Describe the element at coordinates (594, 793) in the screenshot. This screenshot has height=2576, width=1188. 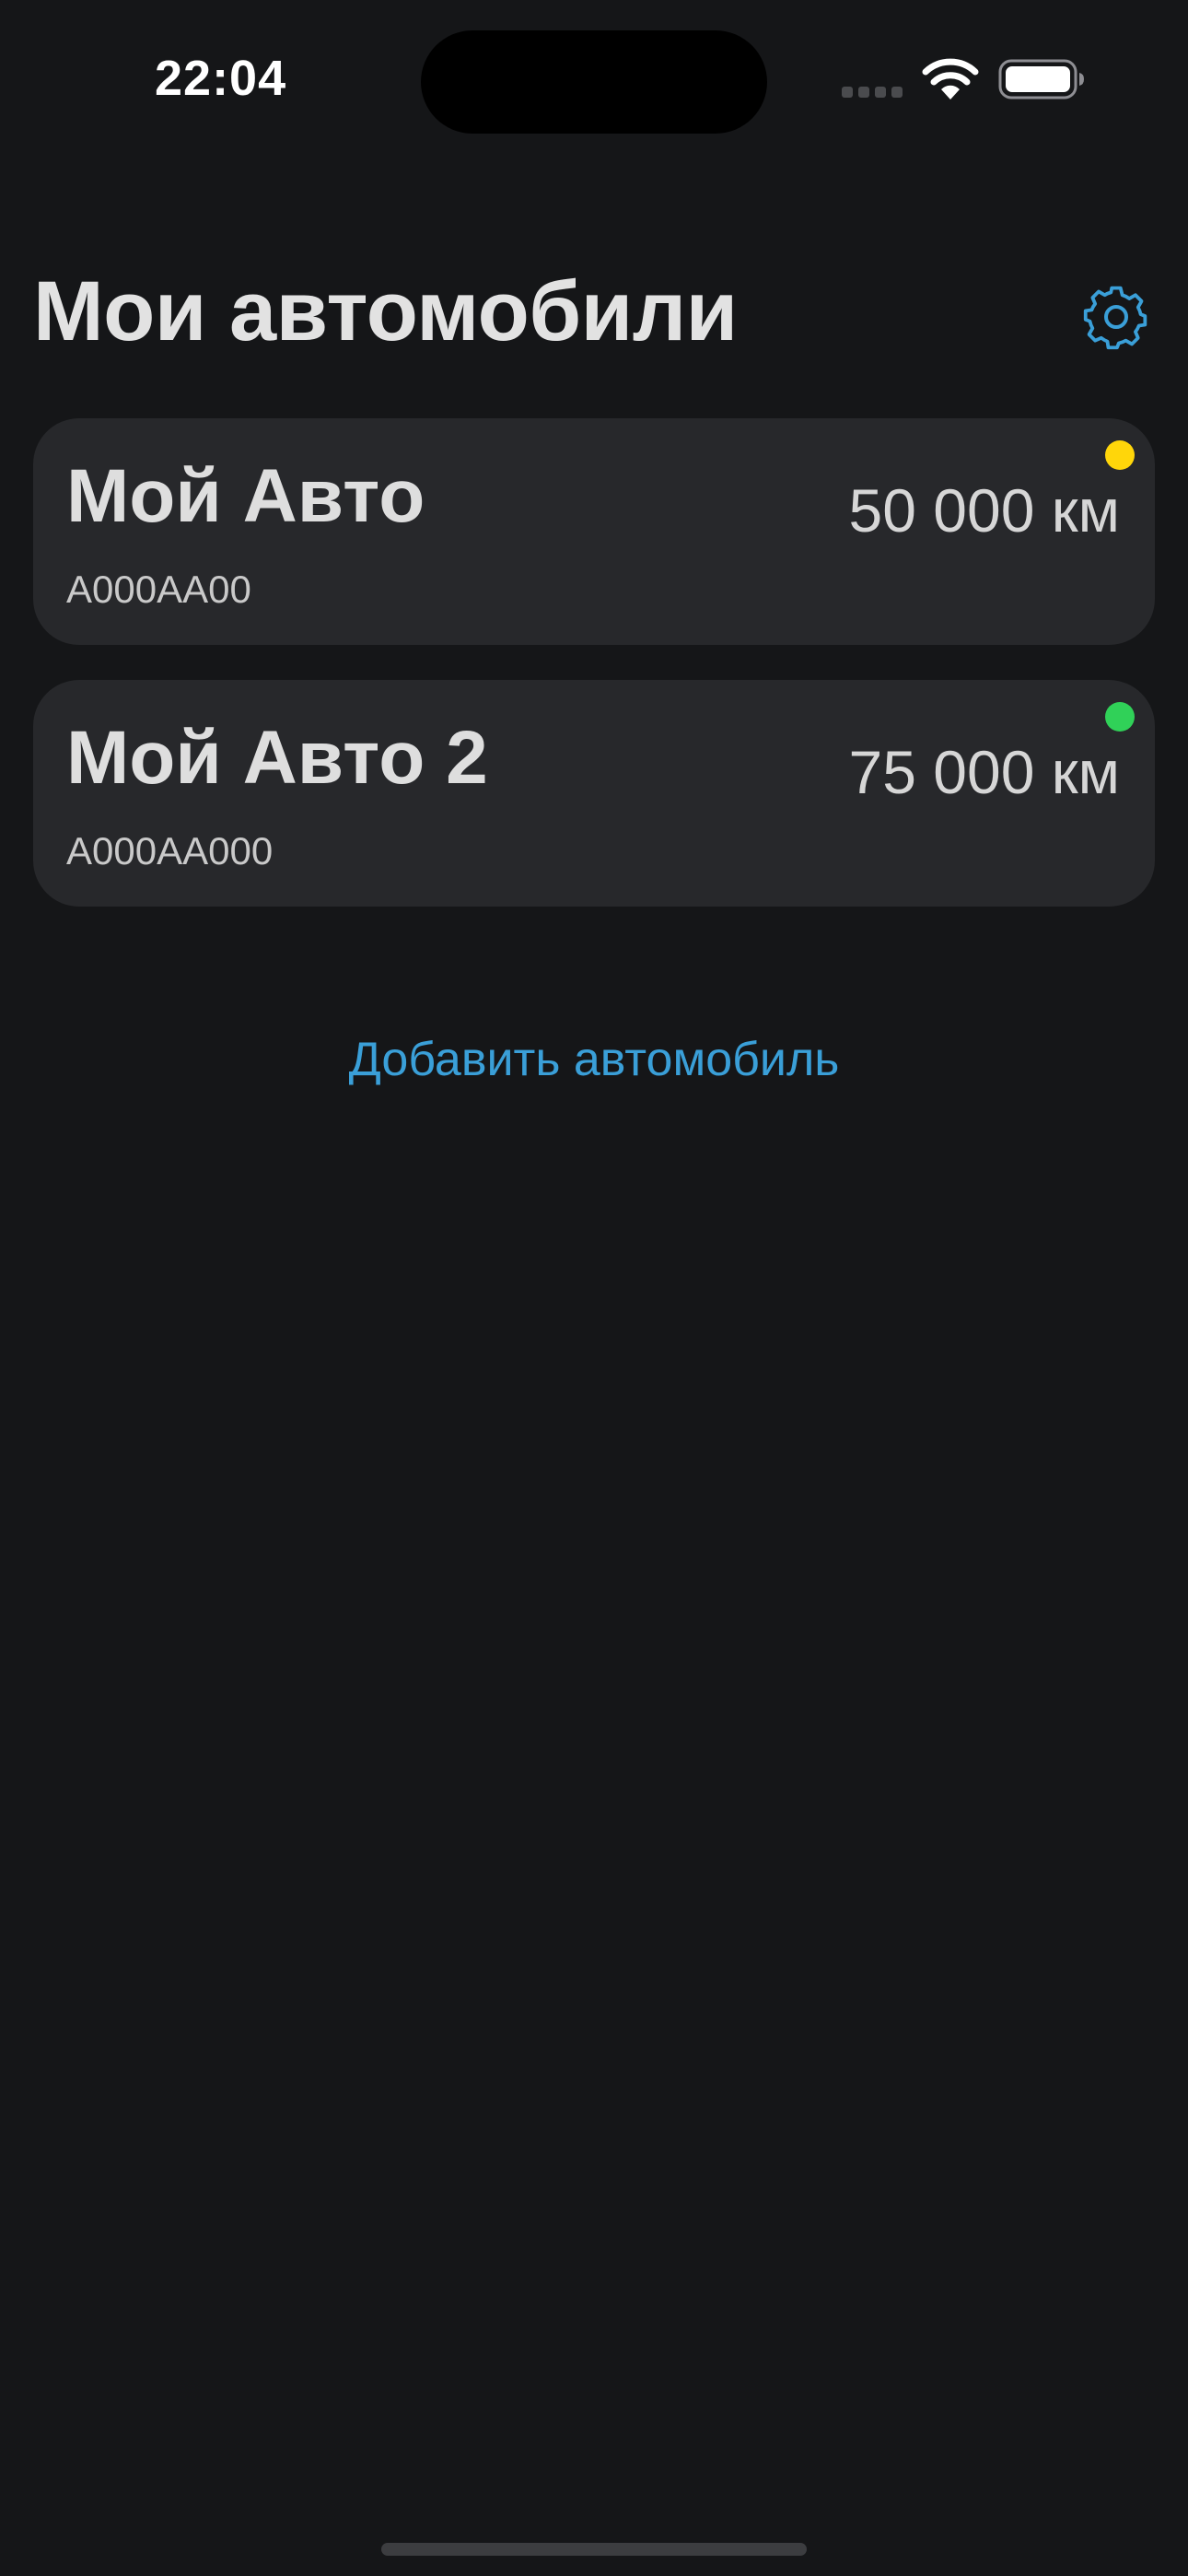
I see `car-card: Мой Авто 2 A000AA000 75 000 км` at that location.